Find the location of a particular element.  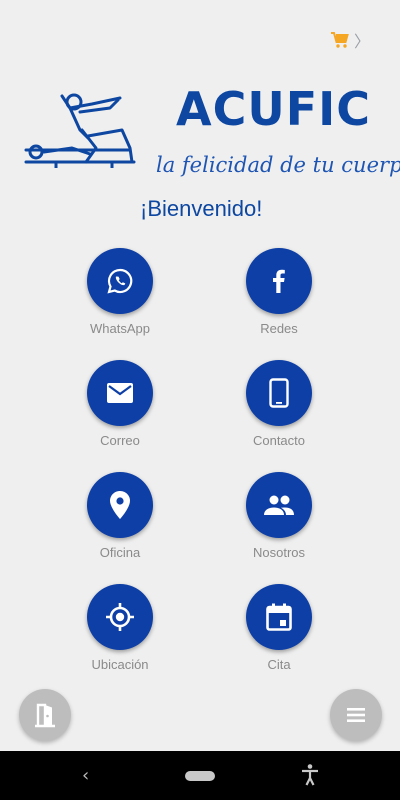

calendar-icon is located at coordinates (279, 617).